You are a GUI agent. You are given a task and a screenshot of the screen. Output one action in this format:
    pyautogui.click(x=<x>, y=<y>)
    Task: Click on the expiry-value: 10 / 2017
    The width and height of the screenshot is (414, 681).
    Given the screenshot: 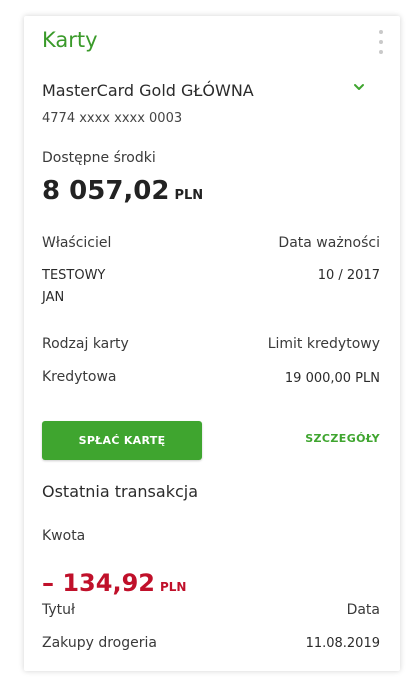 What is the action you would take?
    pyautogui.click(x=348, y=275)
    